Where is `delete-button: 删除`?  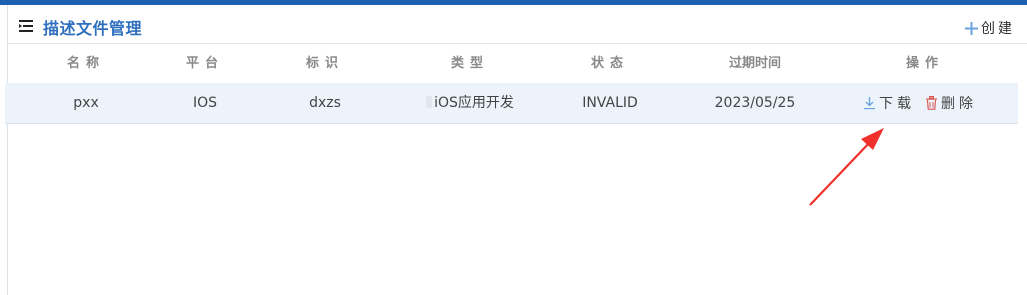
delete-button: 删除 is located at coordinates (951, 103).